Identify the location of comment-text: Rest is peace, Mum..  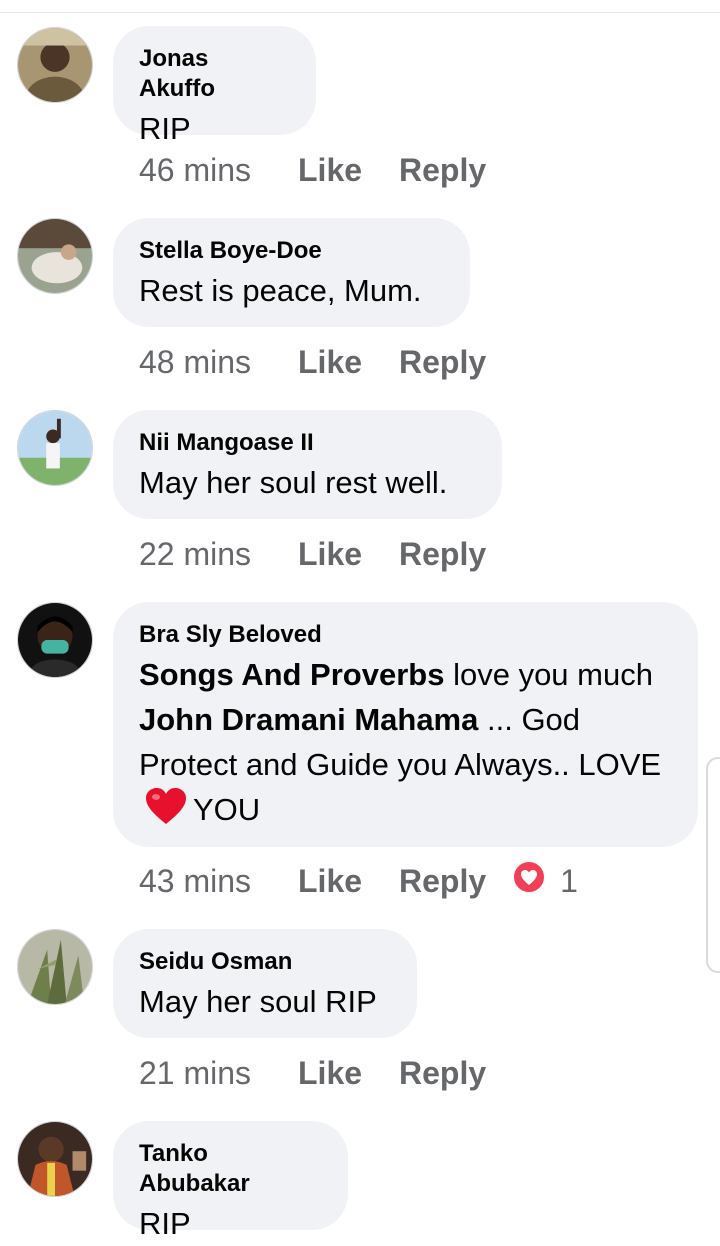
(280, 290).